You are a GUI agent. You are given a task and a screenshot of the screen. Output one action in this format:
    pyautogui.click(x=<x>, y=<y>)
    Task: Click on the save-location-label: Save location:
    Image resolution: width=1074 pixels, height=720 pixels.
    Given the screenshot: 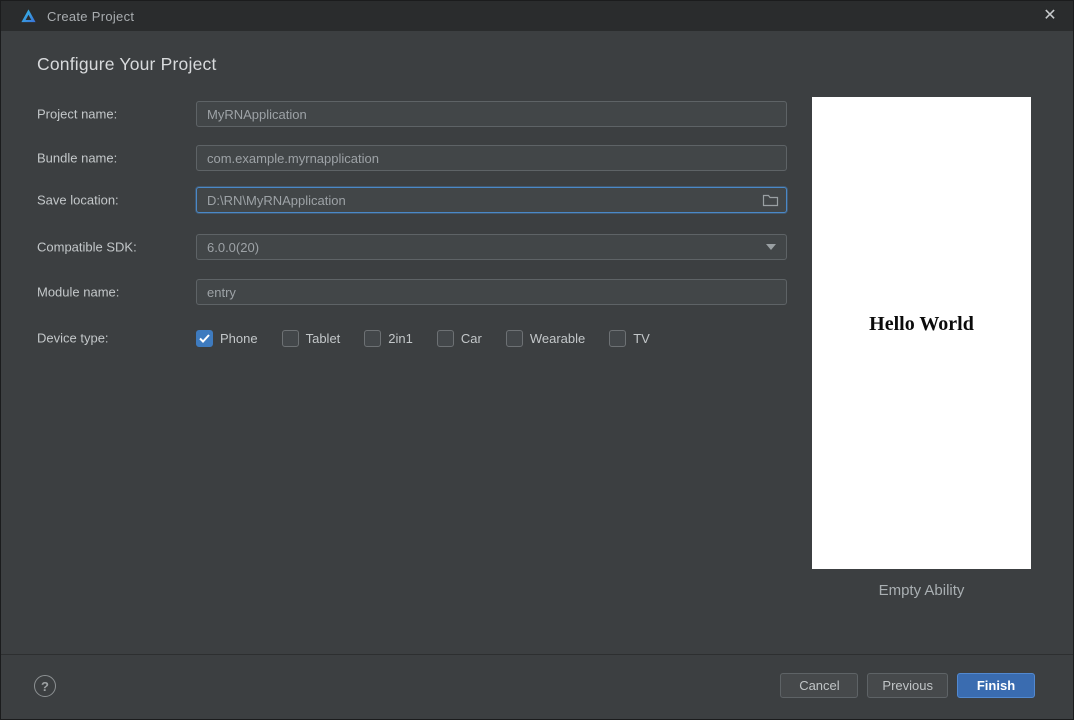 What is the action you would take?
    pyautogui.click(x=78, y=200)
    